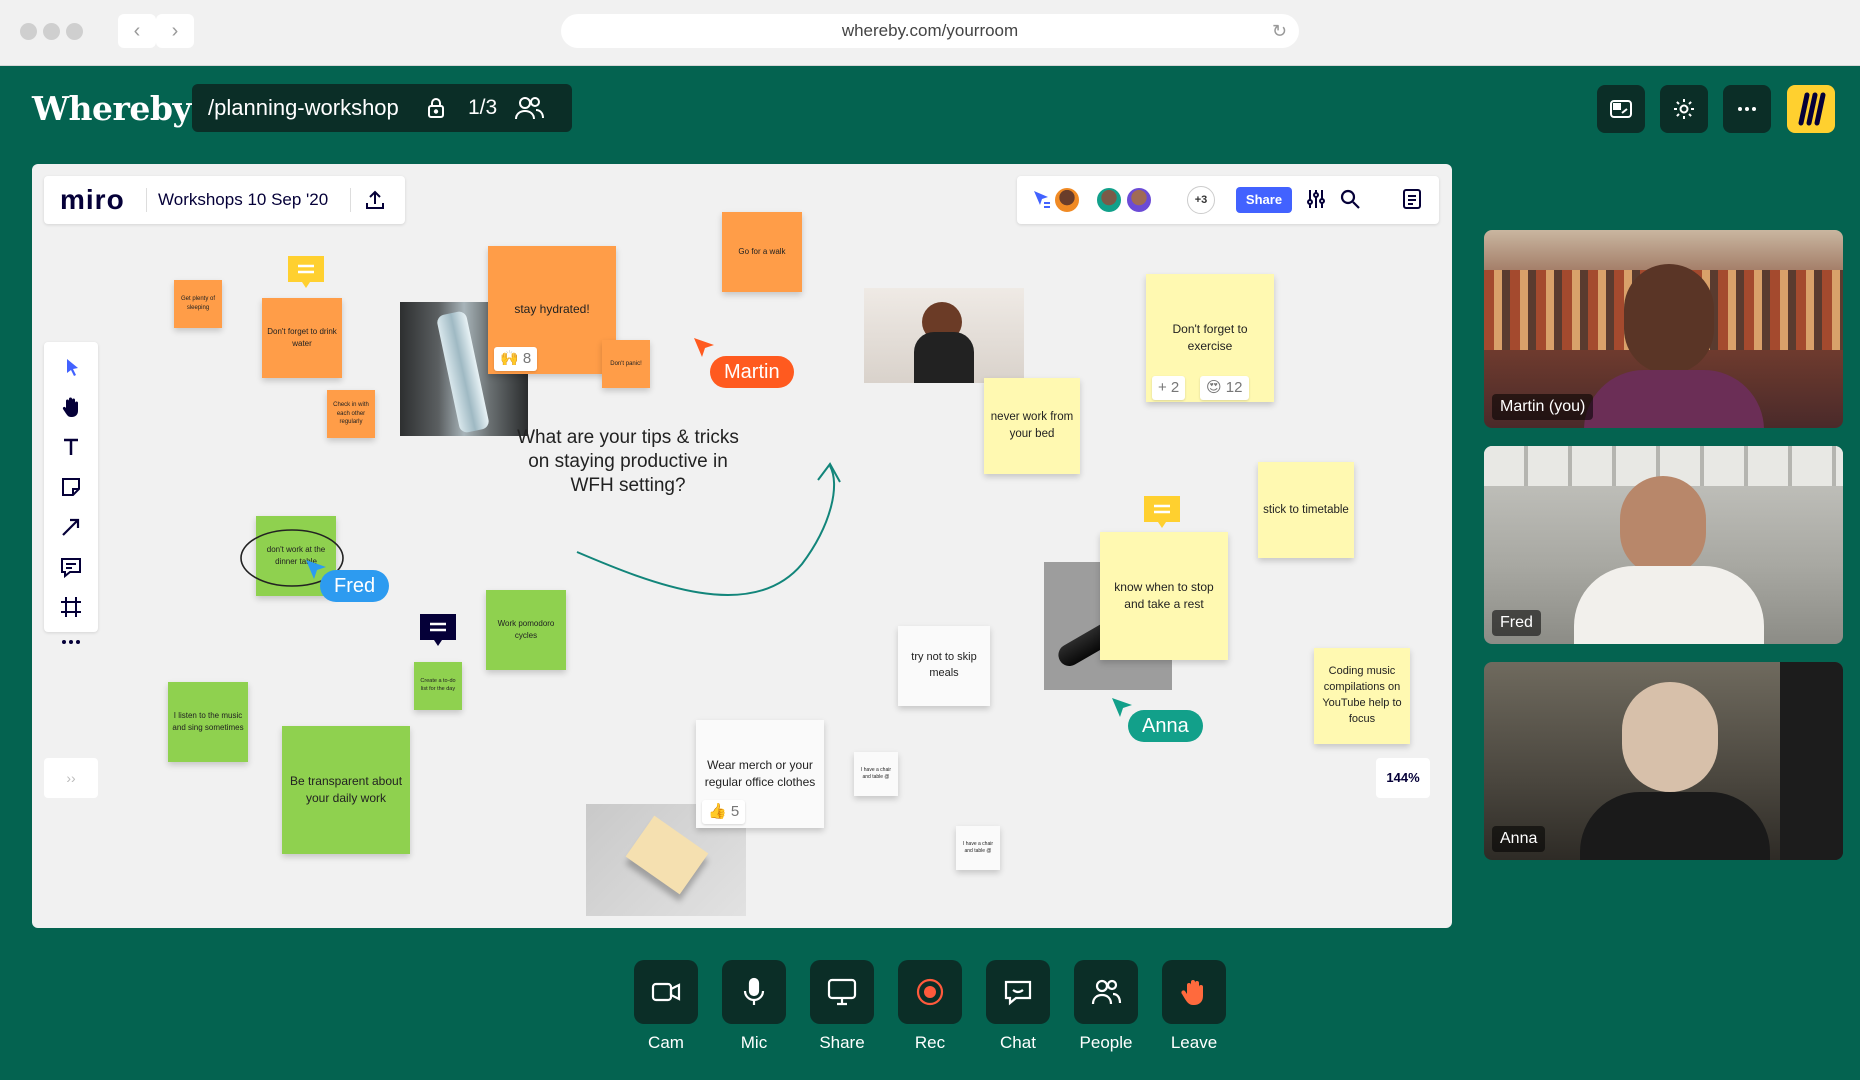  I want to click on reaction-badge: 😍 12, so click(1224, 388).